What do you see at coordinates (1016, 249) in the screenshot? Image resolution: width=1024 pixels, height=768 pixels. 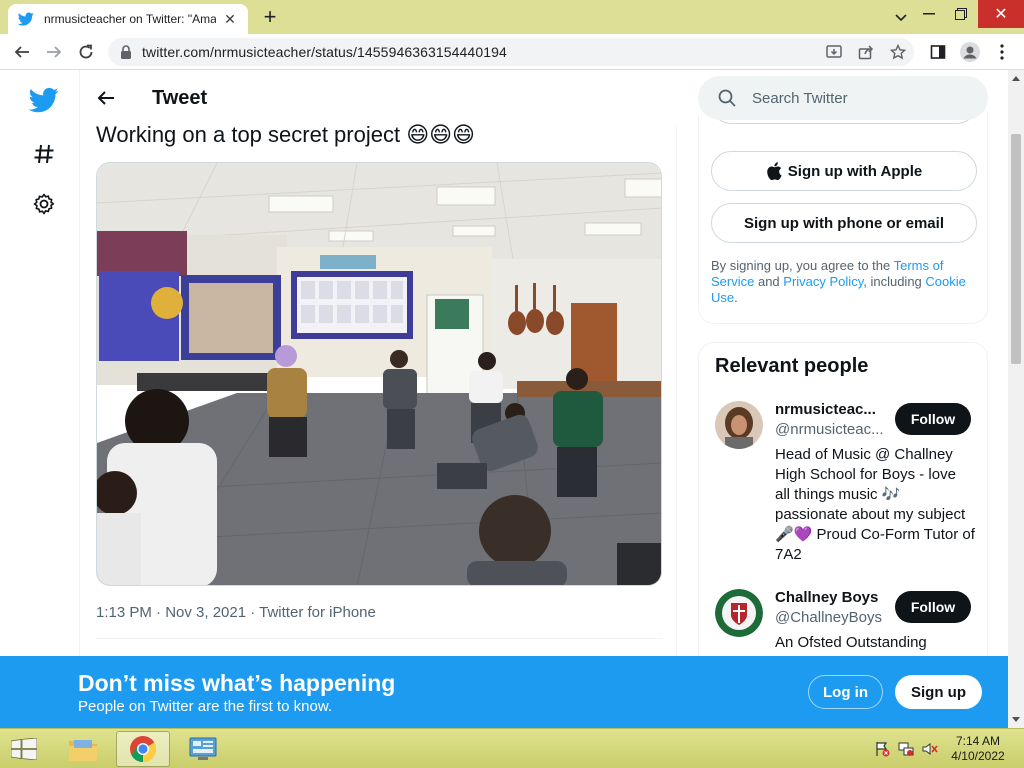 I see `scrollbar-thumb` at bounding box center [1016, 249].